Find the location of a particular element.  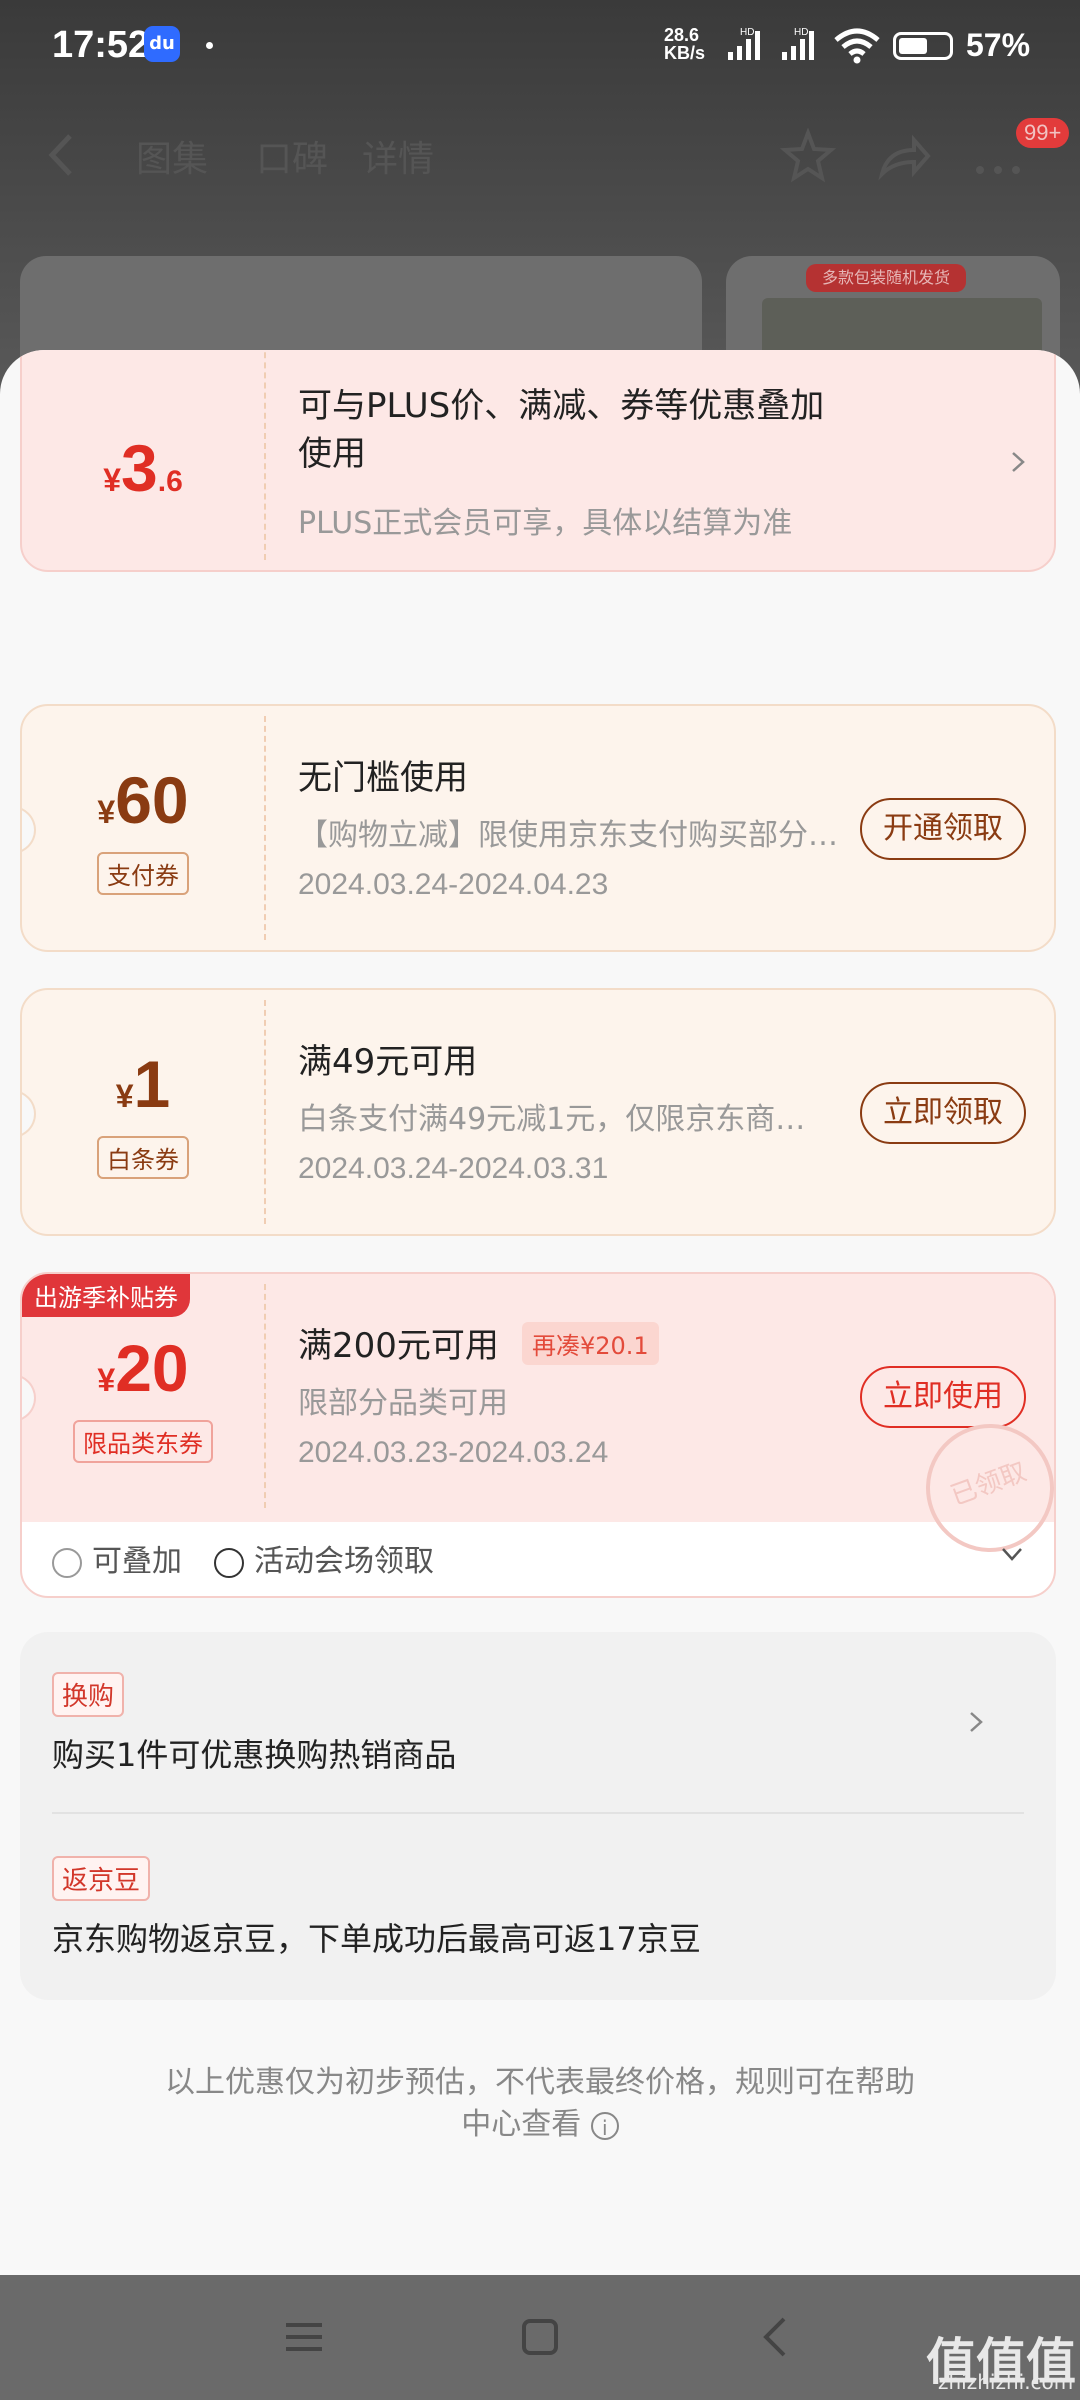

venue-label: 活动会场领取 is located at coordinates (324, 1558).